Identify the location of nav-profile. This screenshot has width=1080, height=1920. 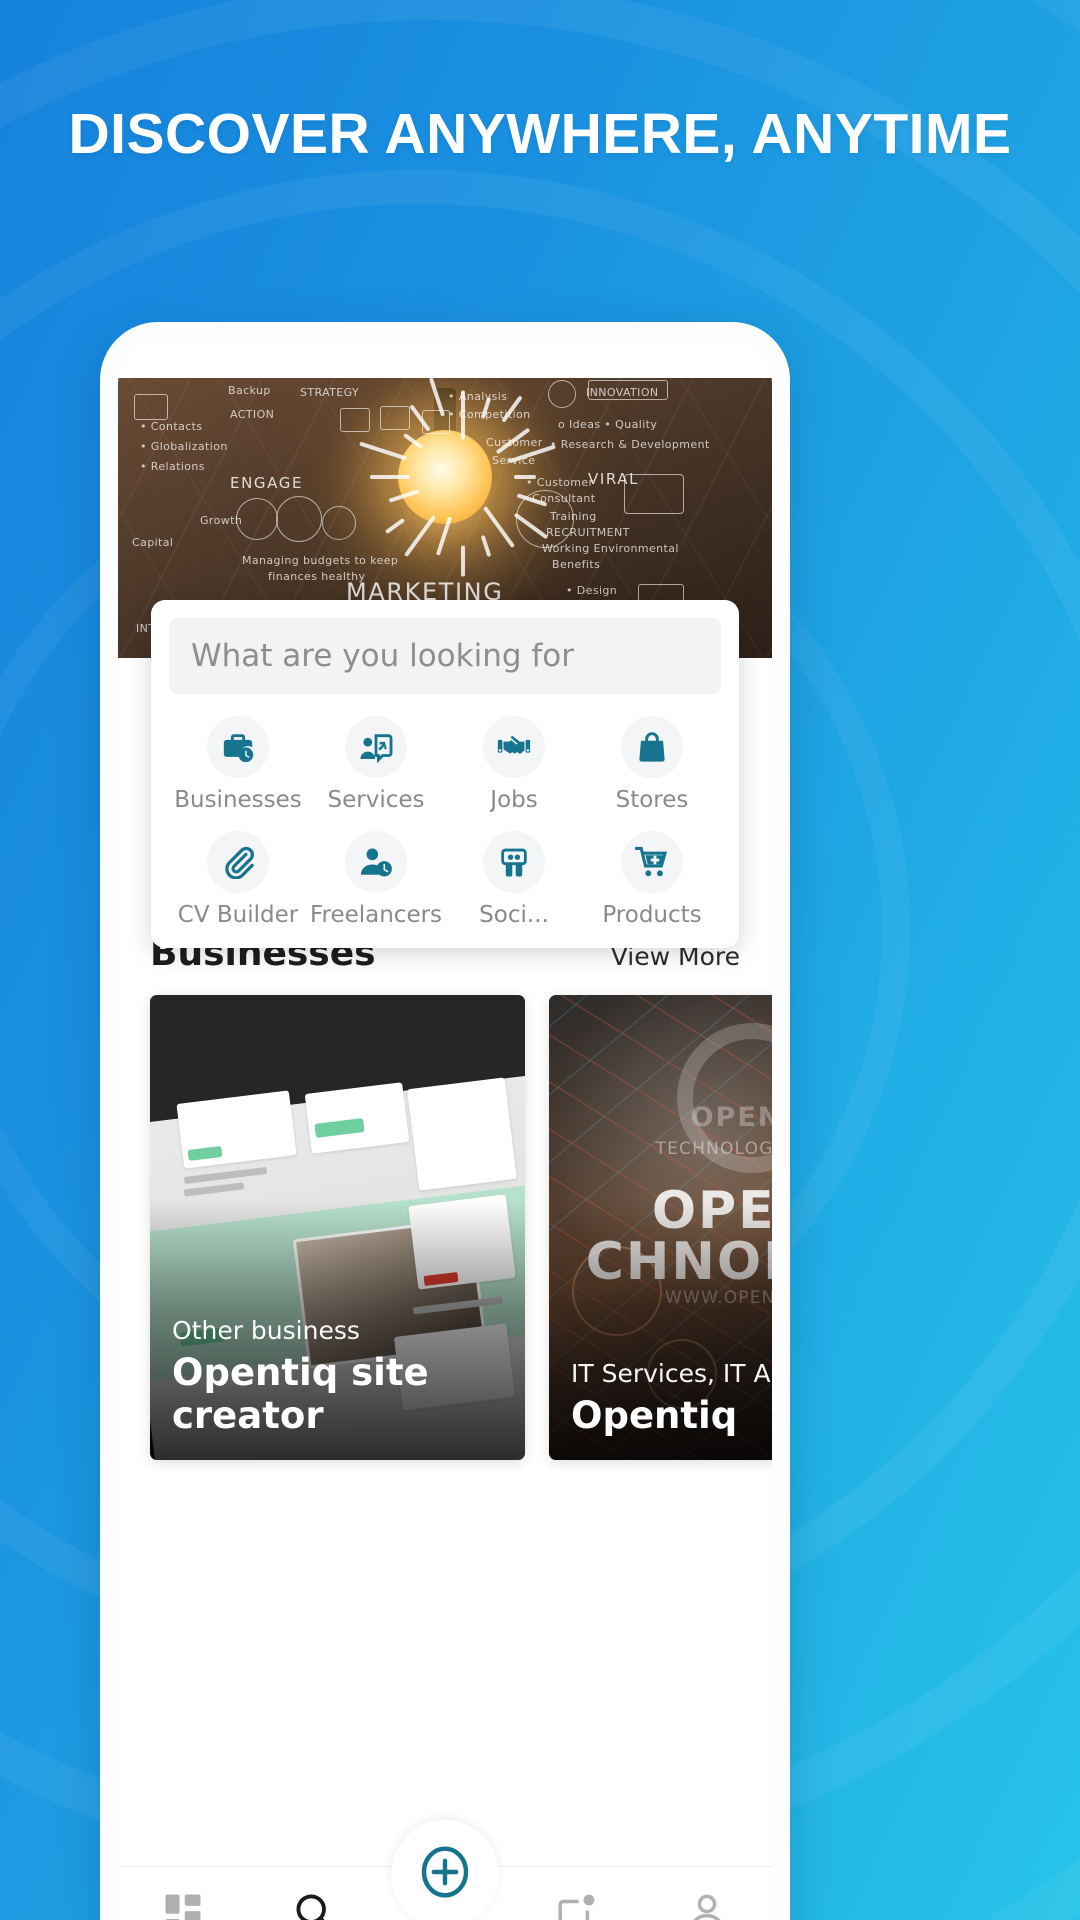
(706, 1905).